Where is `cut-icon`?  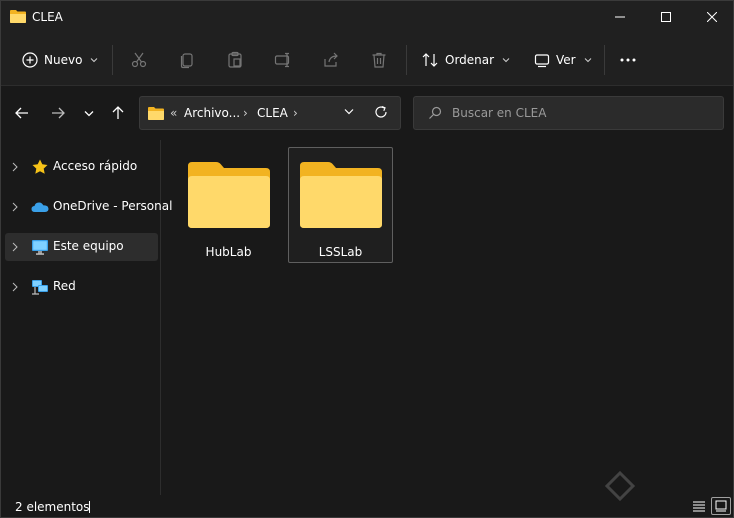 cut-icon is located at coordinates (139, 60).